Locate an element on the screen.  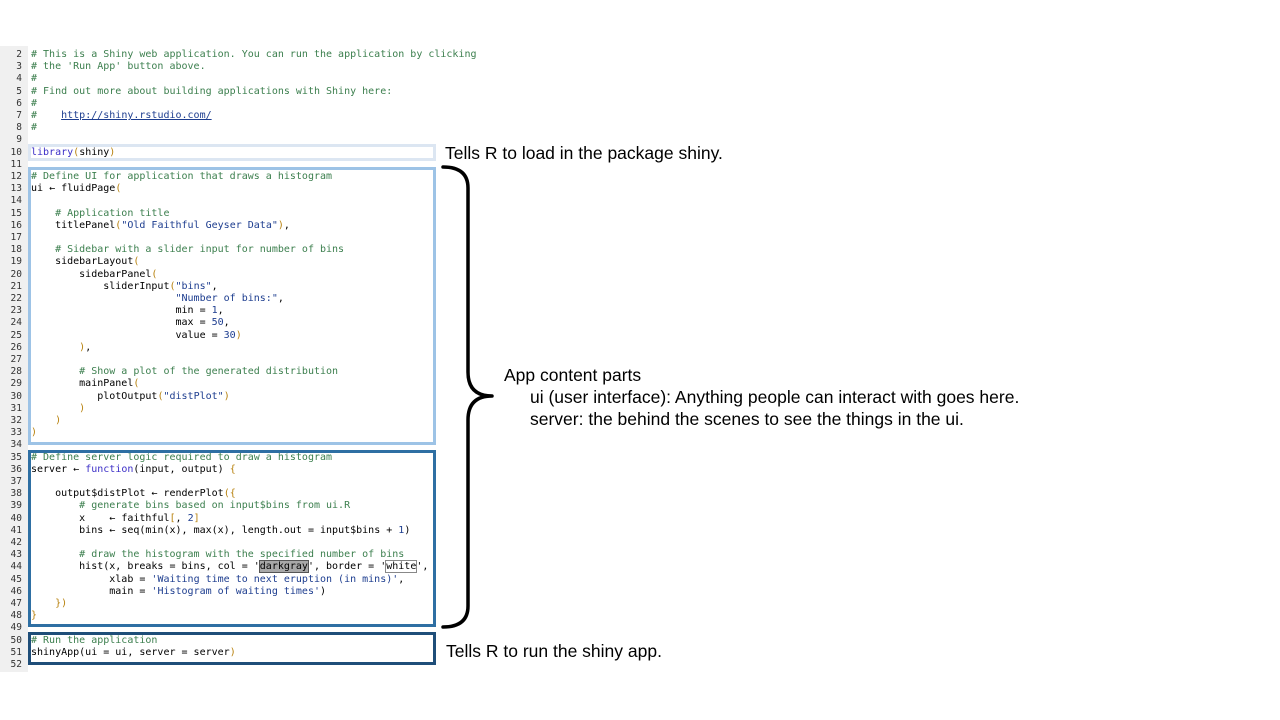
line-number: 14 is located at coordinates (16, 201).